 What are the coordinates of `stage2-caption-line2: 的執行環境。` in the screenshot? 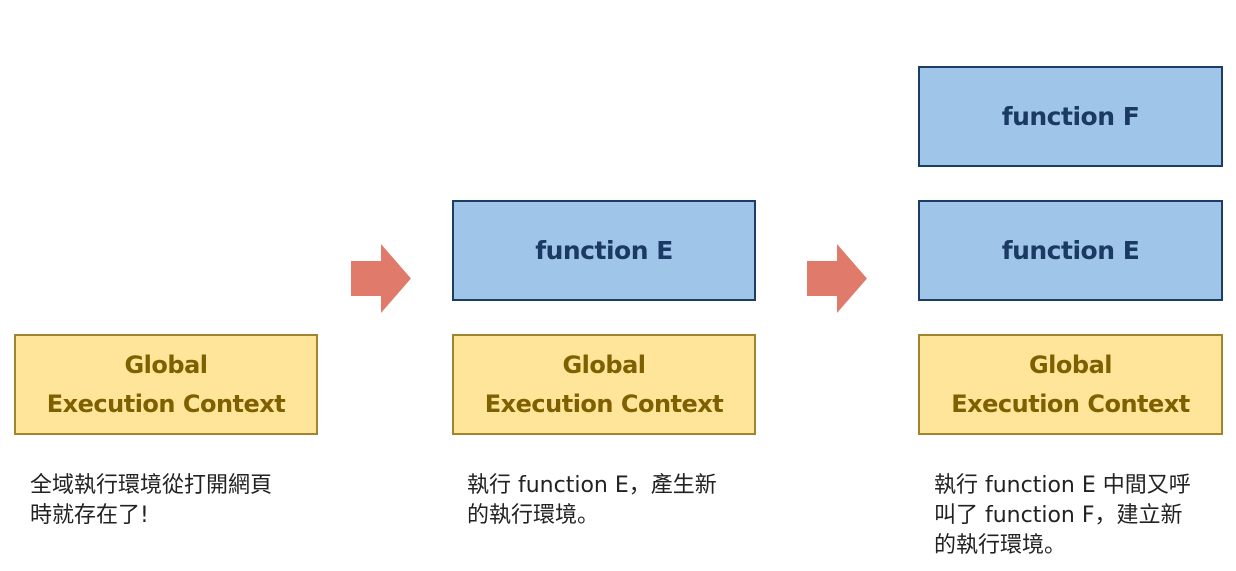 It's located at (533, 515).